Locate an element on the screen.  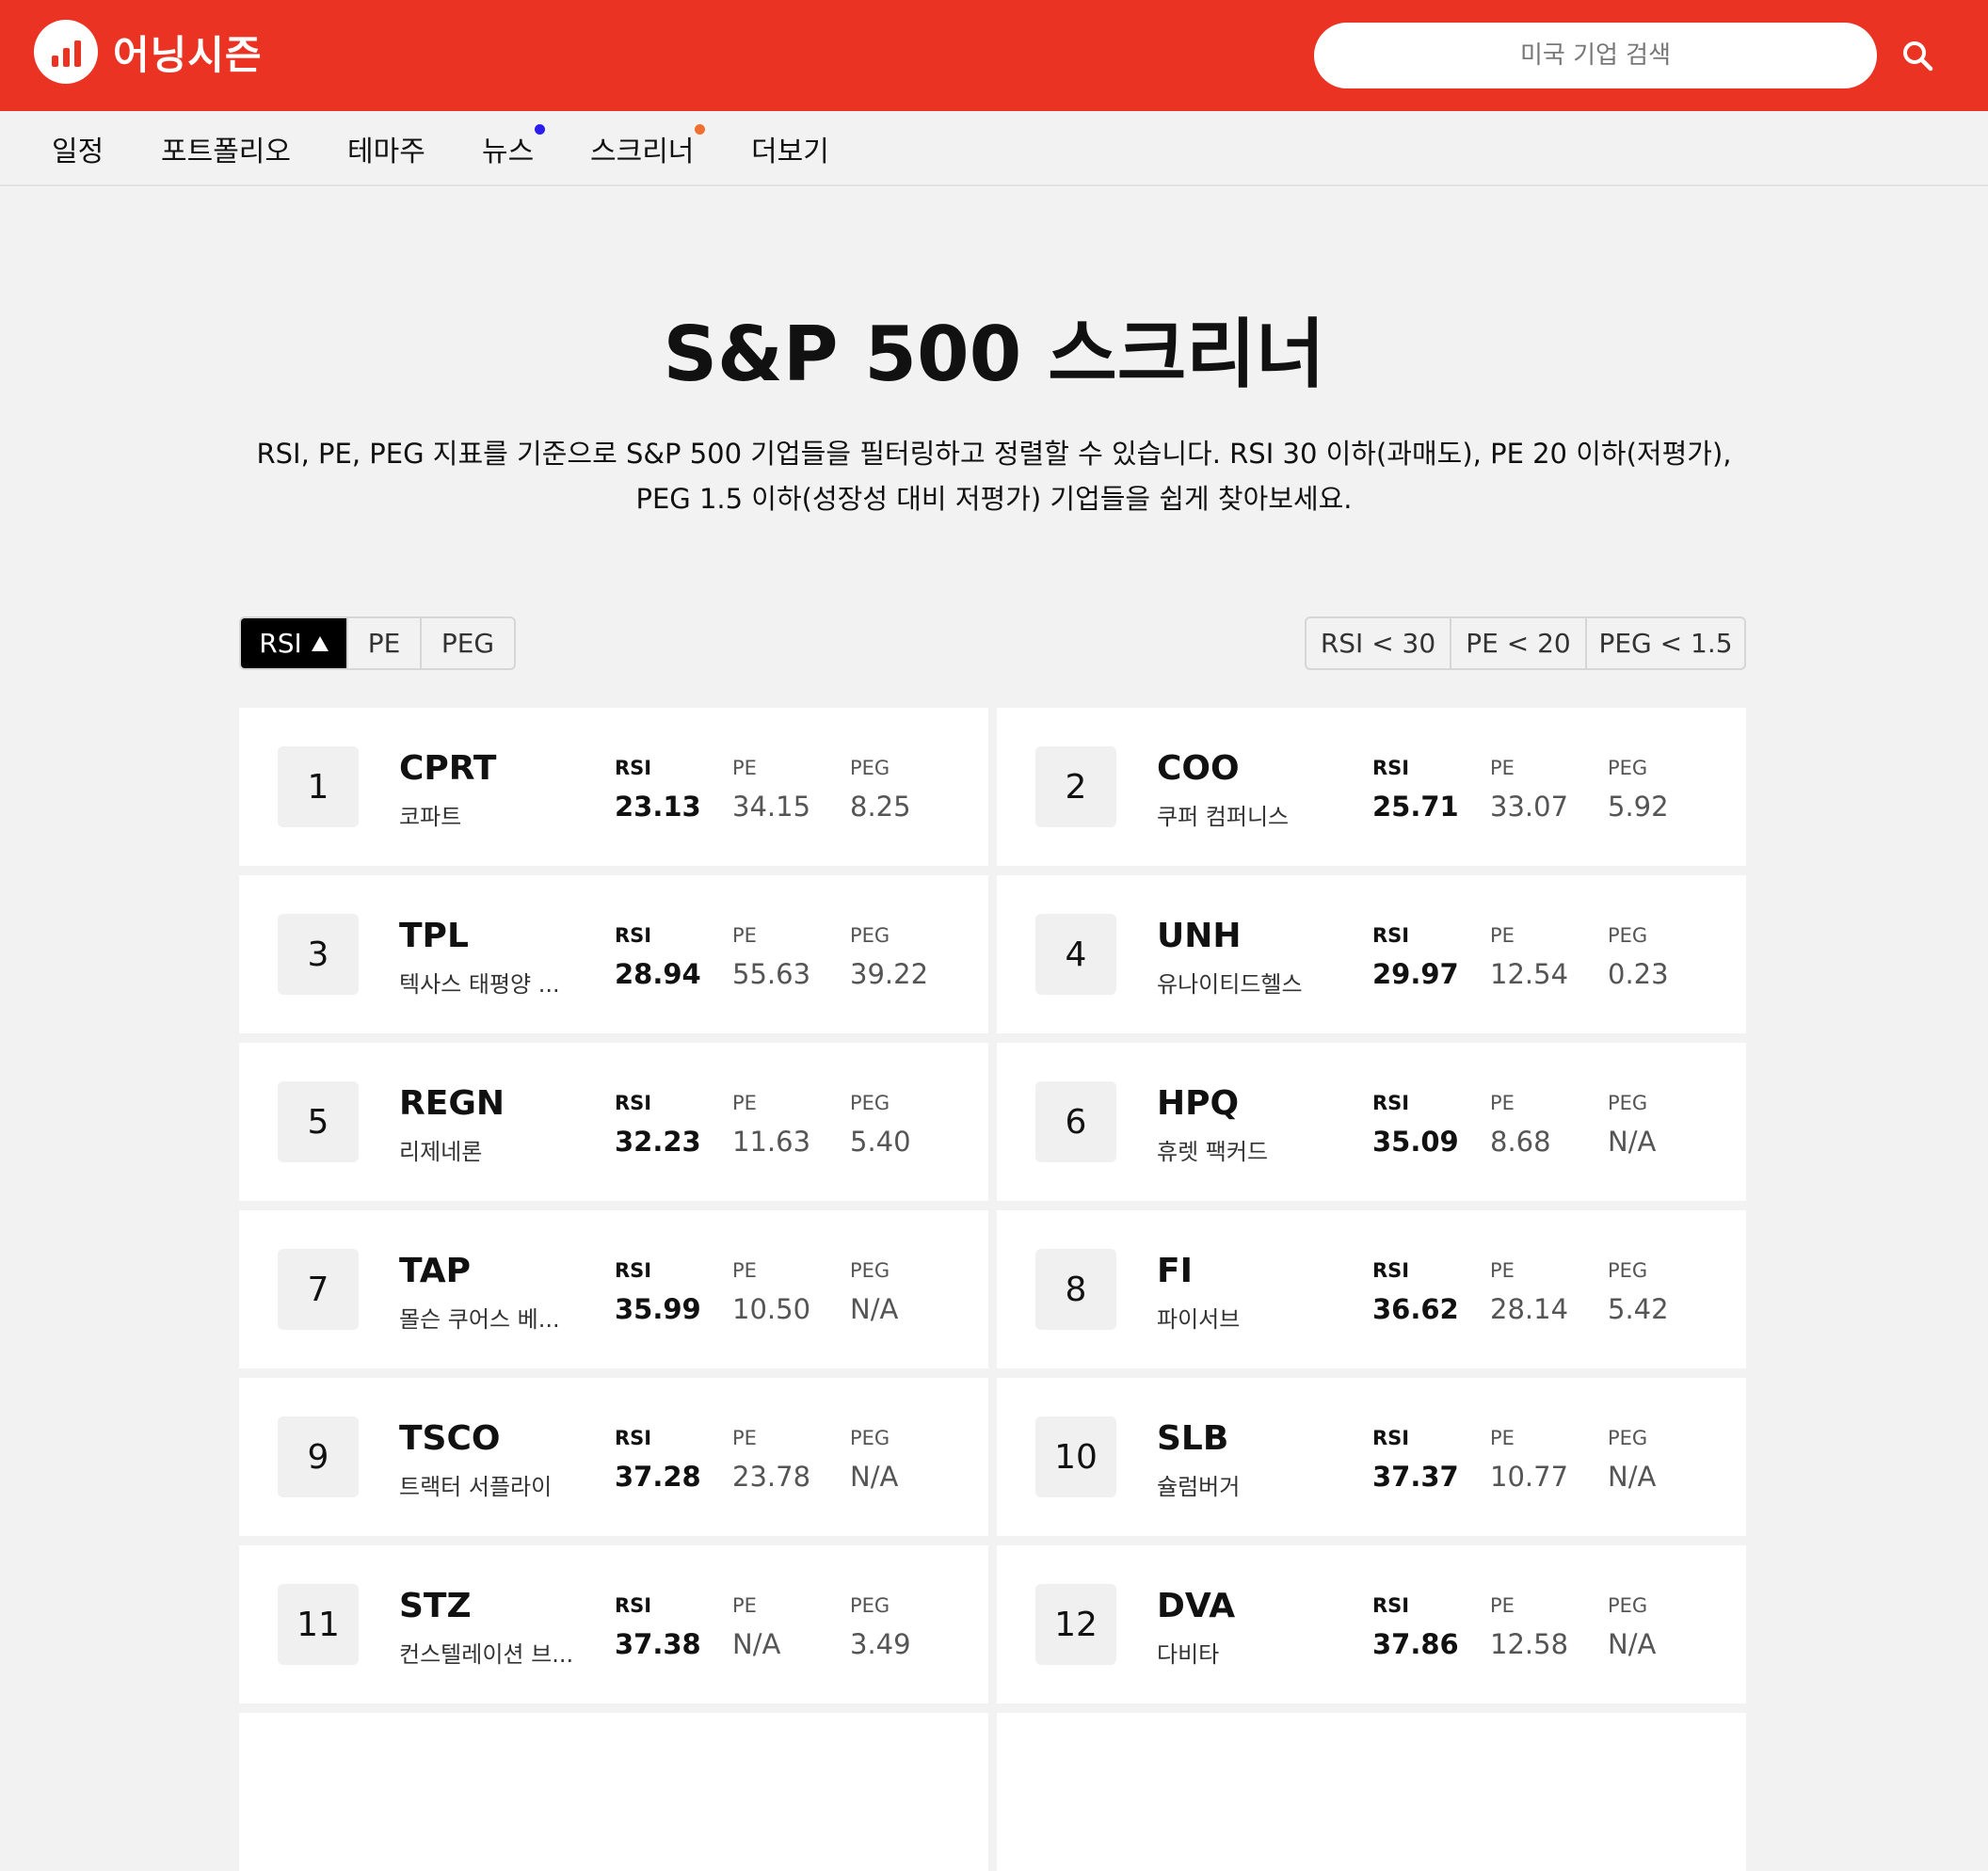
rsi-value: 28.94 is located at coordinates (658, 974).